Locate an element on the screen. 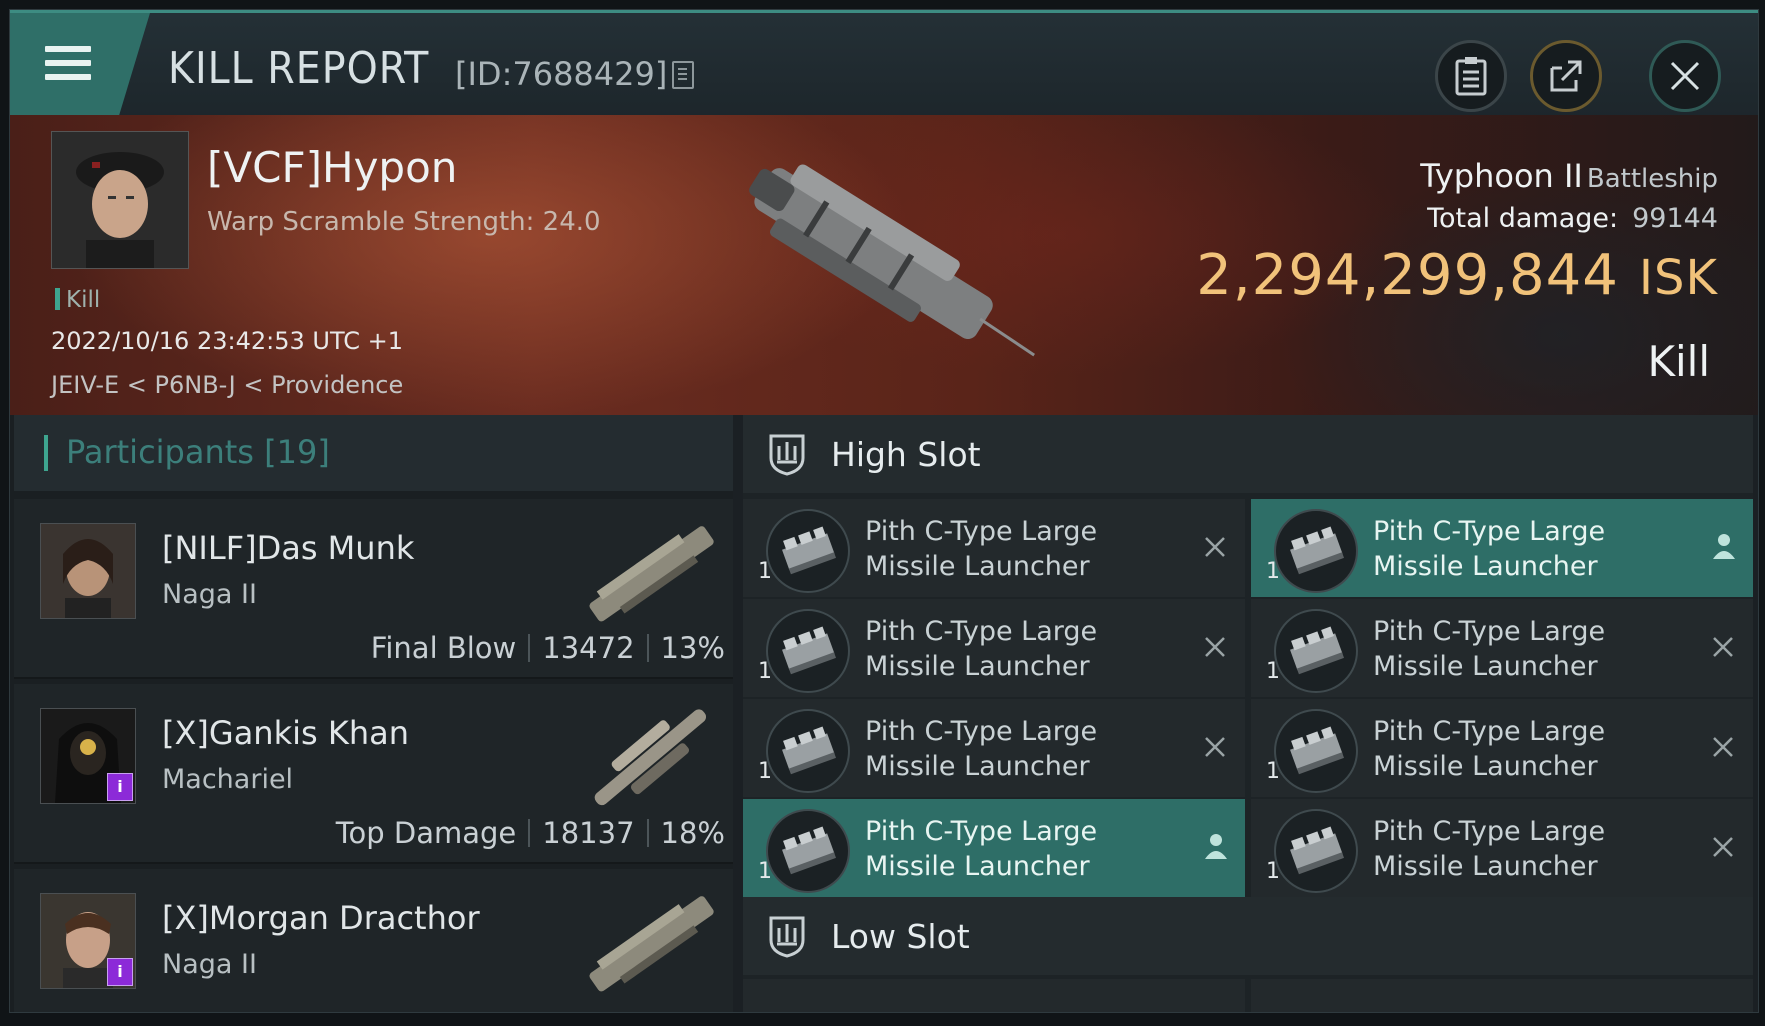 The height and width of the screenshot is (1026, 1765). result-label: Kill is located at coordinates (1678, 361).